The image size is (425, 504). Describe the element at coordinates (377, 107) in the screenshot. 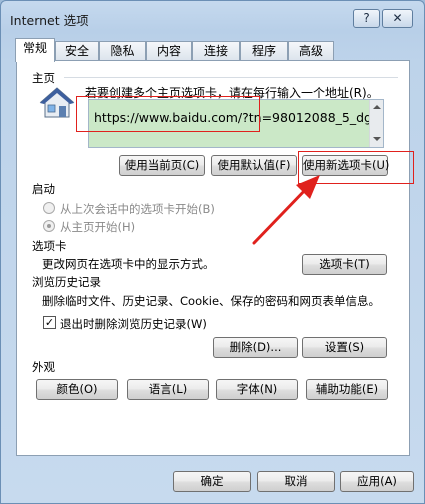

I see `scroll-up-icon` at that location.